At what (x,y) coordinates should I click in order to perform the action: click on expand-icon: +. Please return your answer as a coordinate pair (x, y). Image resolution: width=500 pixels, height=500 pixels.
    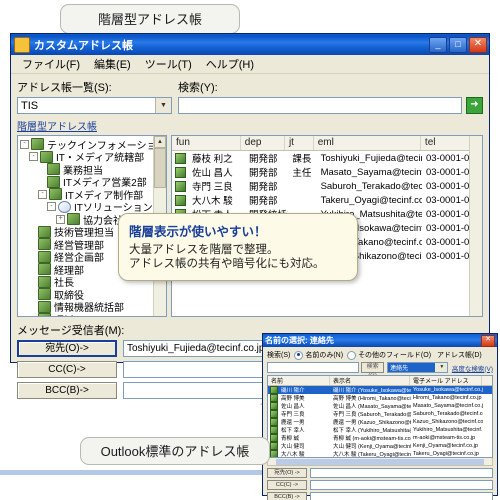
    Looking at the image, I should click on (60, 219).